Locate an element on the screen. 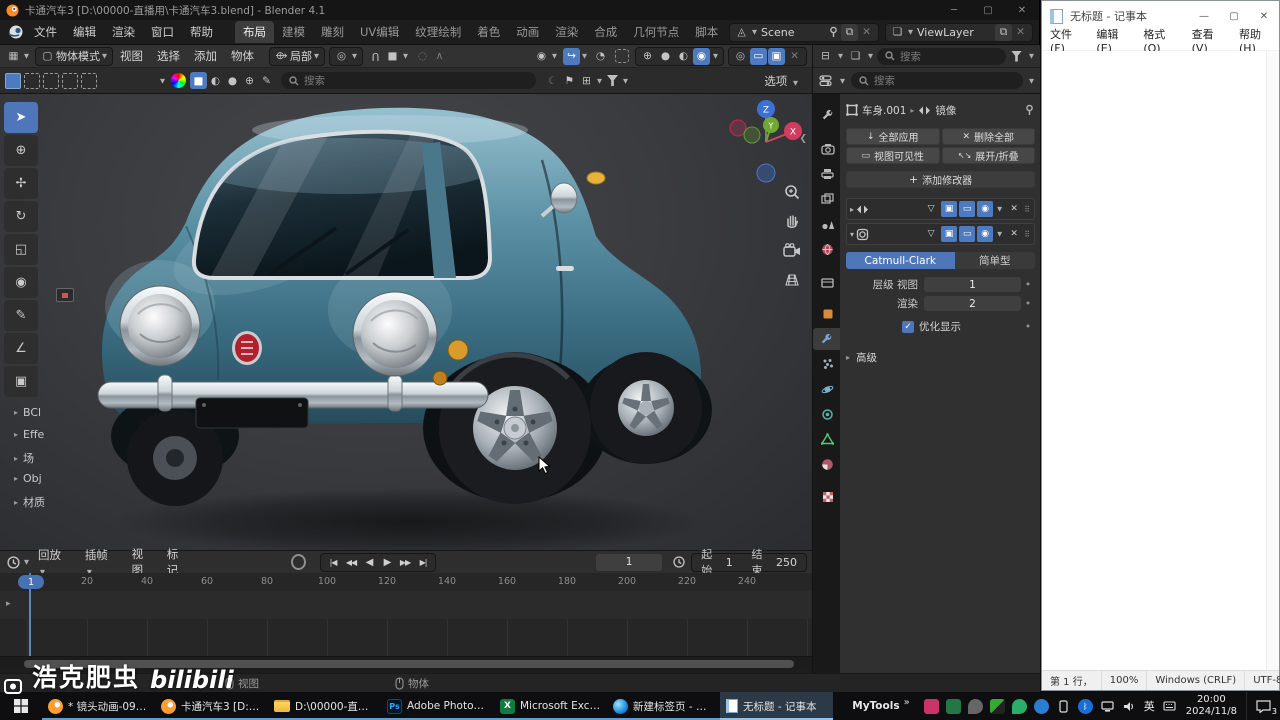 This screenshot has height=720, width=1280. shading-solid-icon: ● is located at coordinates (665, 56).